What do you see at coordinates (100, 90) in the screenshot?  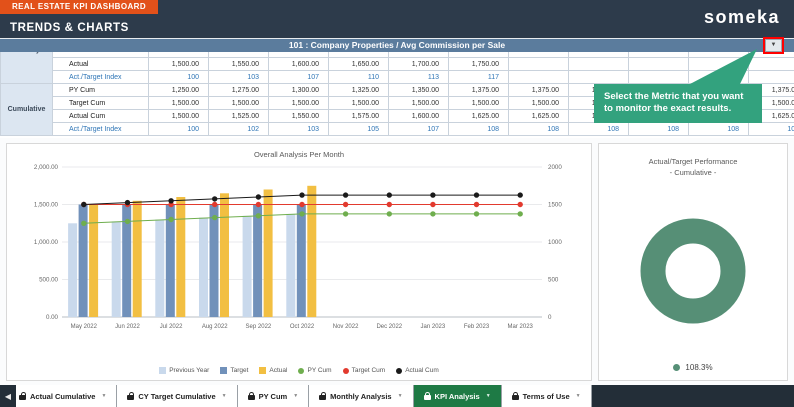 I see `table-row-label: PY Cum` at bounding box center [100, 90].